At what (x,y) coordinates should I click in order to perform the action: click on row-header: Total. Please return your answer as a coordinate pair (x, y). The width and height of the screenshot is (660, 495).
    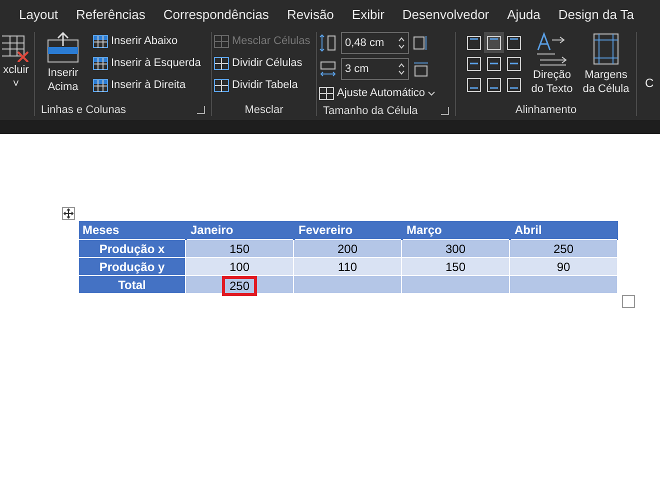
    Looking at the image, I should click on (132, 285).